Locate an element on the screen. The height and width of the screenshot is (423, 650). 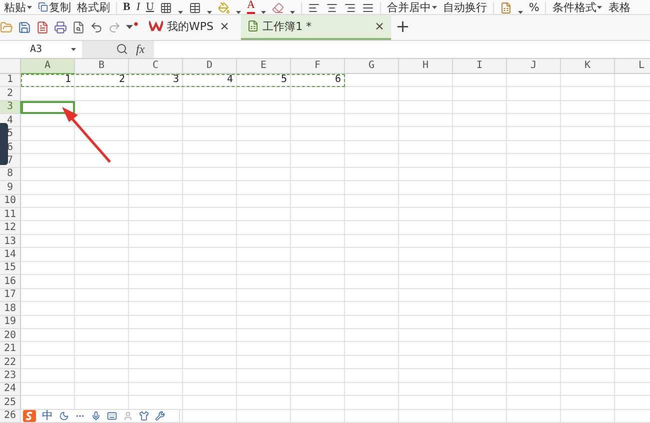
column-header: H is located at coordinates (426, 66).